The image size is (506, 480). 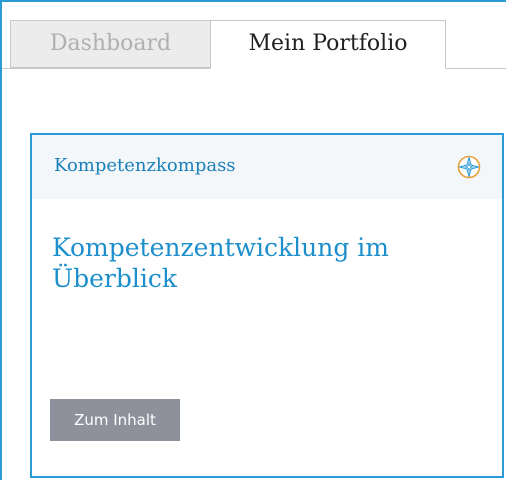 I want to click on card-header-title: Kompetenzkompass, so click(x=145, y=165).